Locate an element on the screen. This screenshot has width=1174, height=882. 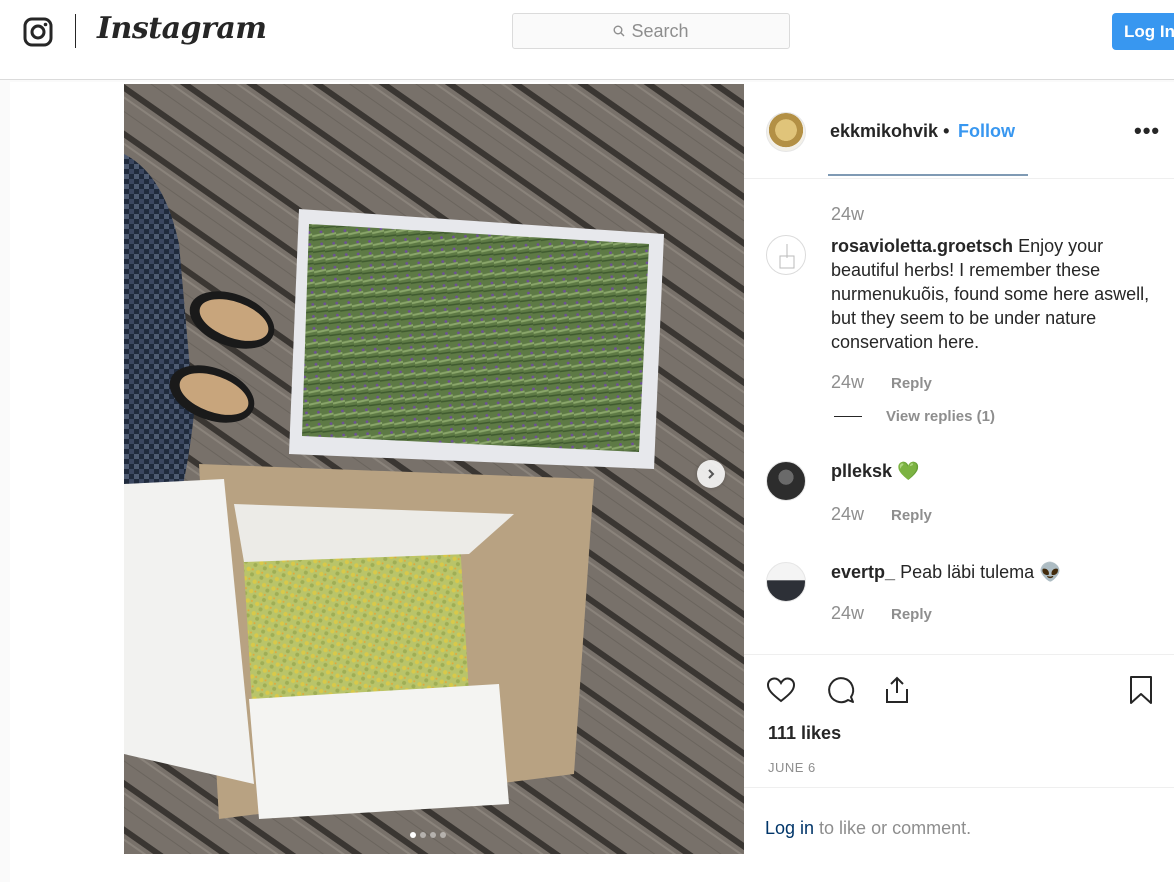
search-placeholder: Search is located at coordinates (660, 30).